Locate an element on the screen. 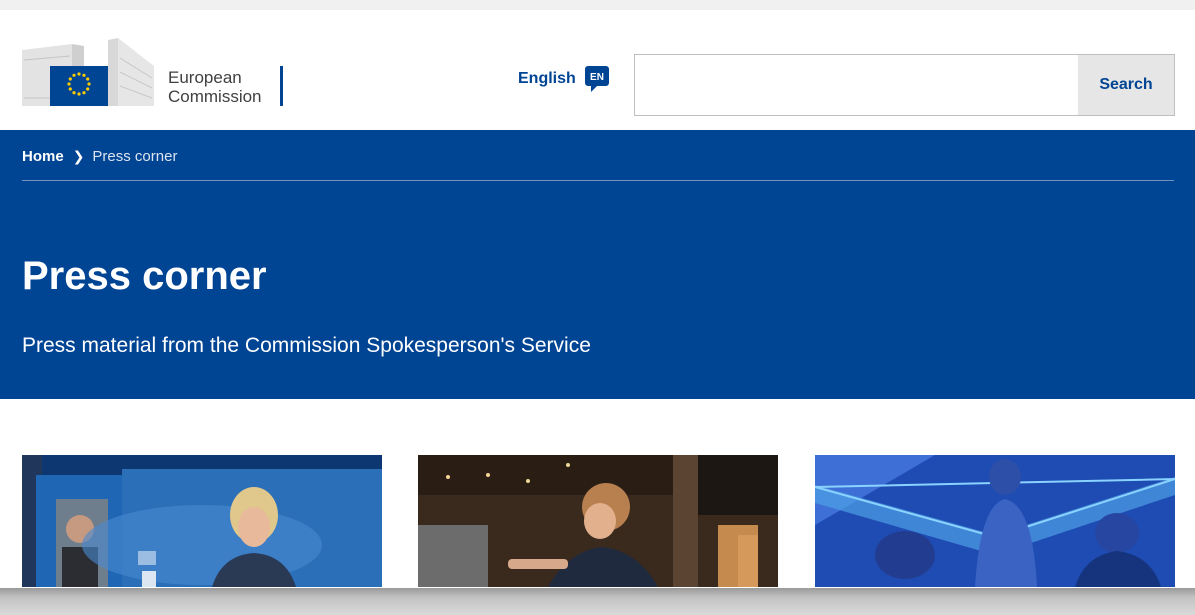 Image resolution: width=1195 pixels, height=615 pixels. laboratory-image is located at coordinates (995, 521).